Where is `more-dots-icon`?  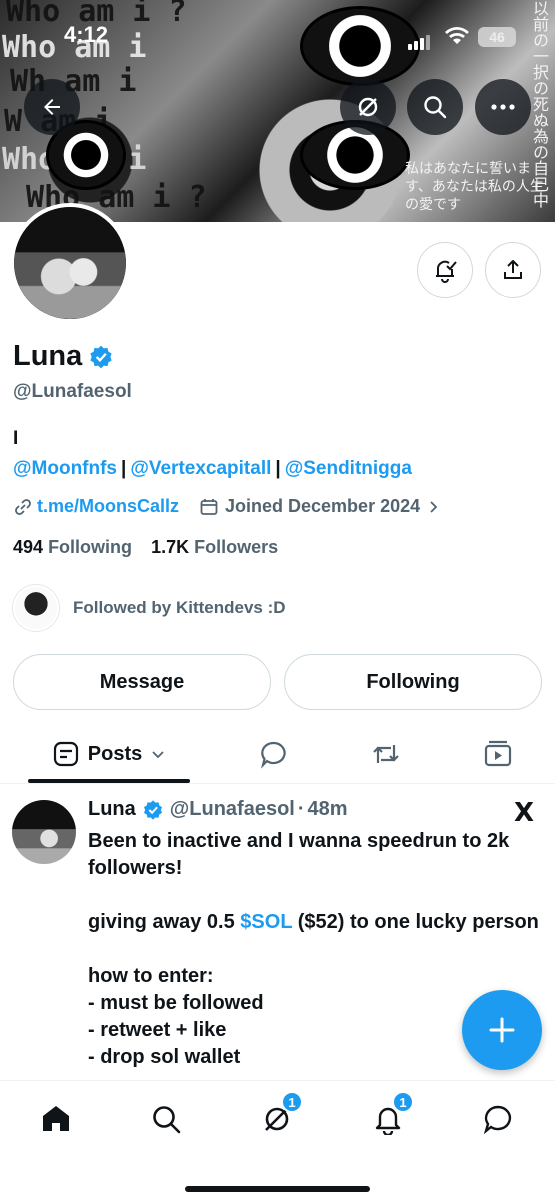
more-dots-icon is located at coordinates (503, 107).